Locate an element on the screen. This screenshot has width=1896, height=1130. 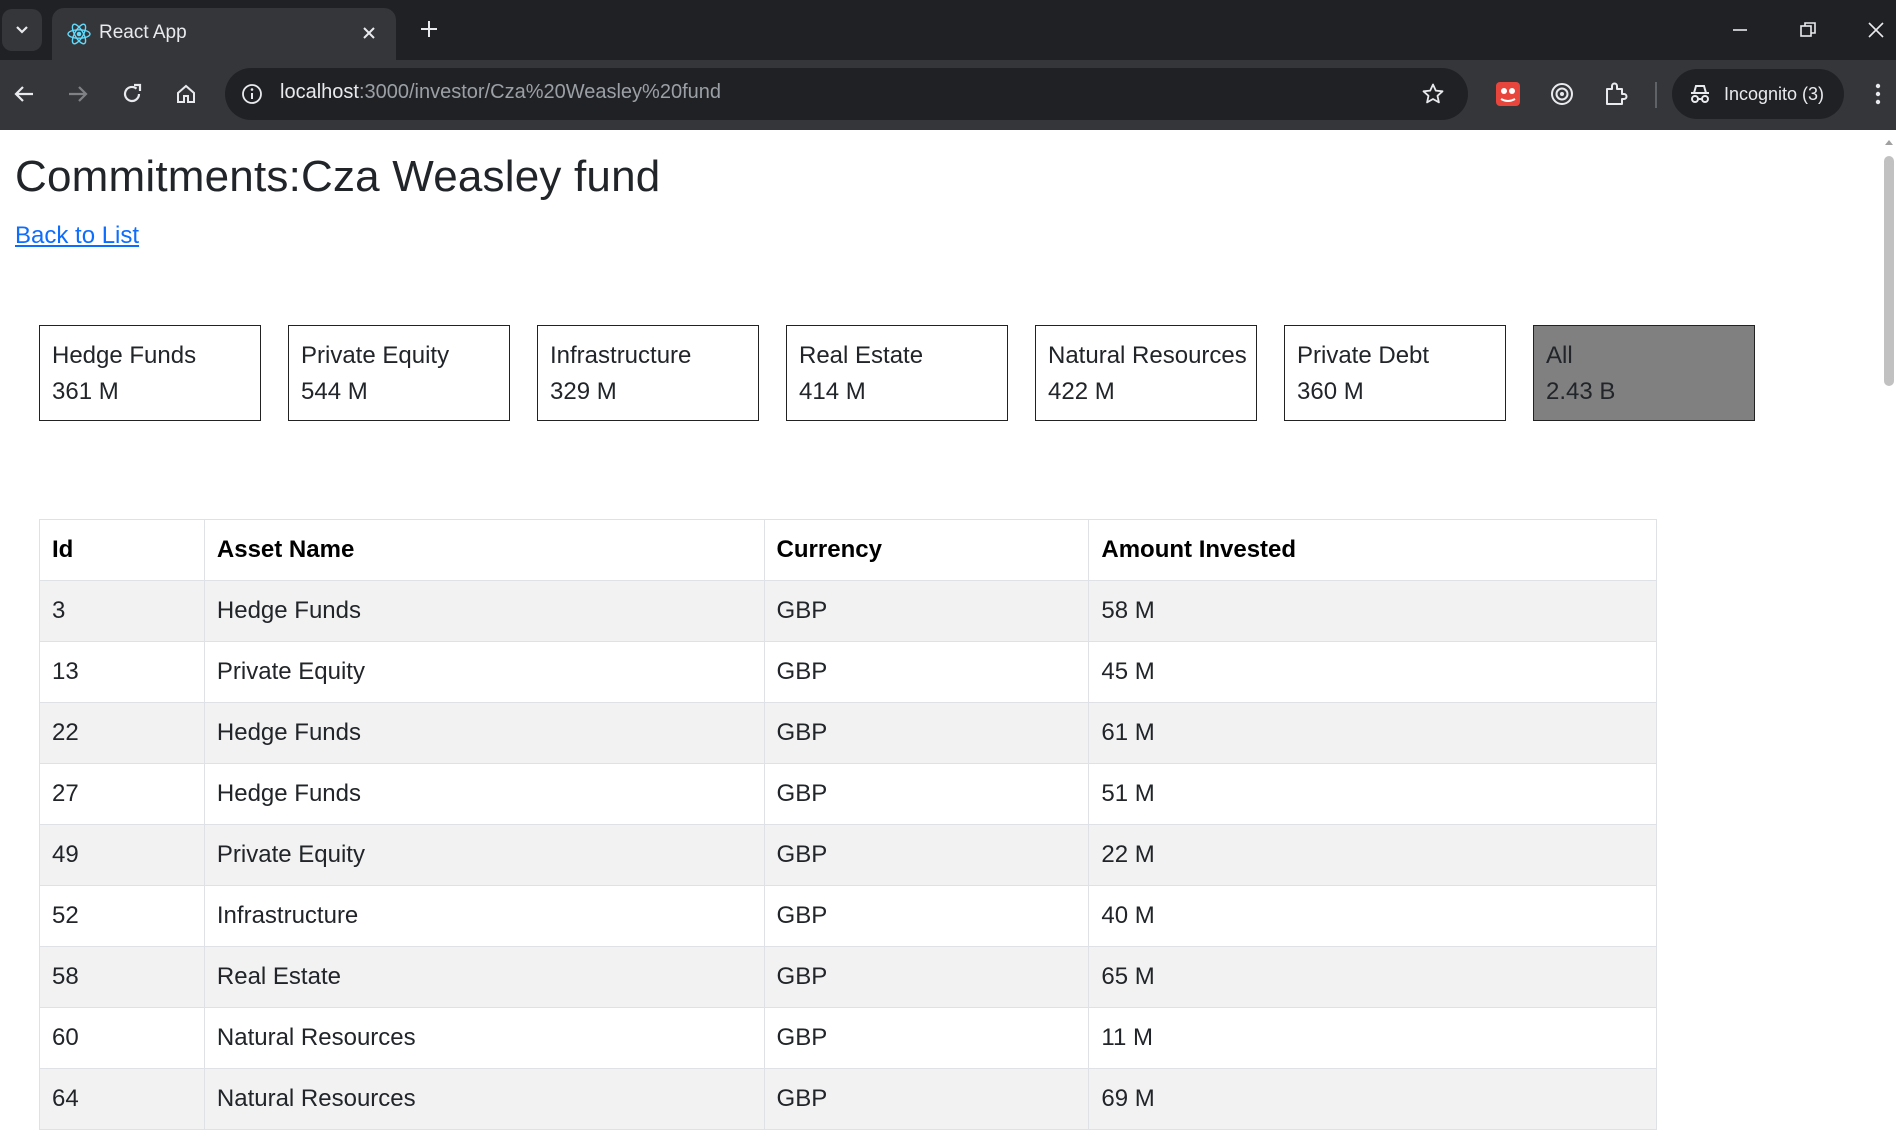
plus-icon is located at coordinates (429, 29).